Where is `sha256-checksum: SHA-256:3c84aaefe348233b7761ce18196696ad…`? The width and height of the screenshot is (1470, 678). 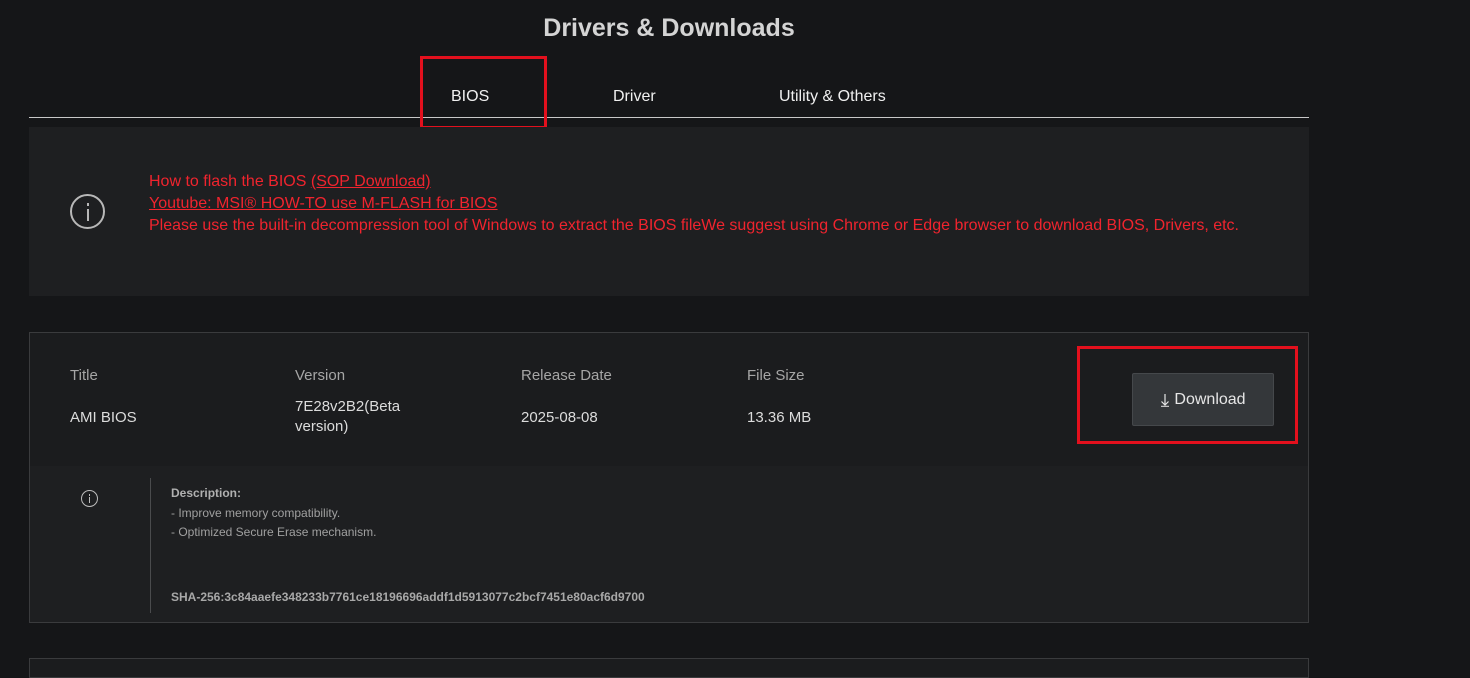
sha256-checksum: SHA-256:3c84aaefe348233b7761ce18196696ad… is located at coordinates (408, 597).